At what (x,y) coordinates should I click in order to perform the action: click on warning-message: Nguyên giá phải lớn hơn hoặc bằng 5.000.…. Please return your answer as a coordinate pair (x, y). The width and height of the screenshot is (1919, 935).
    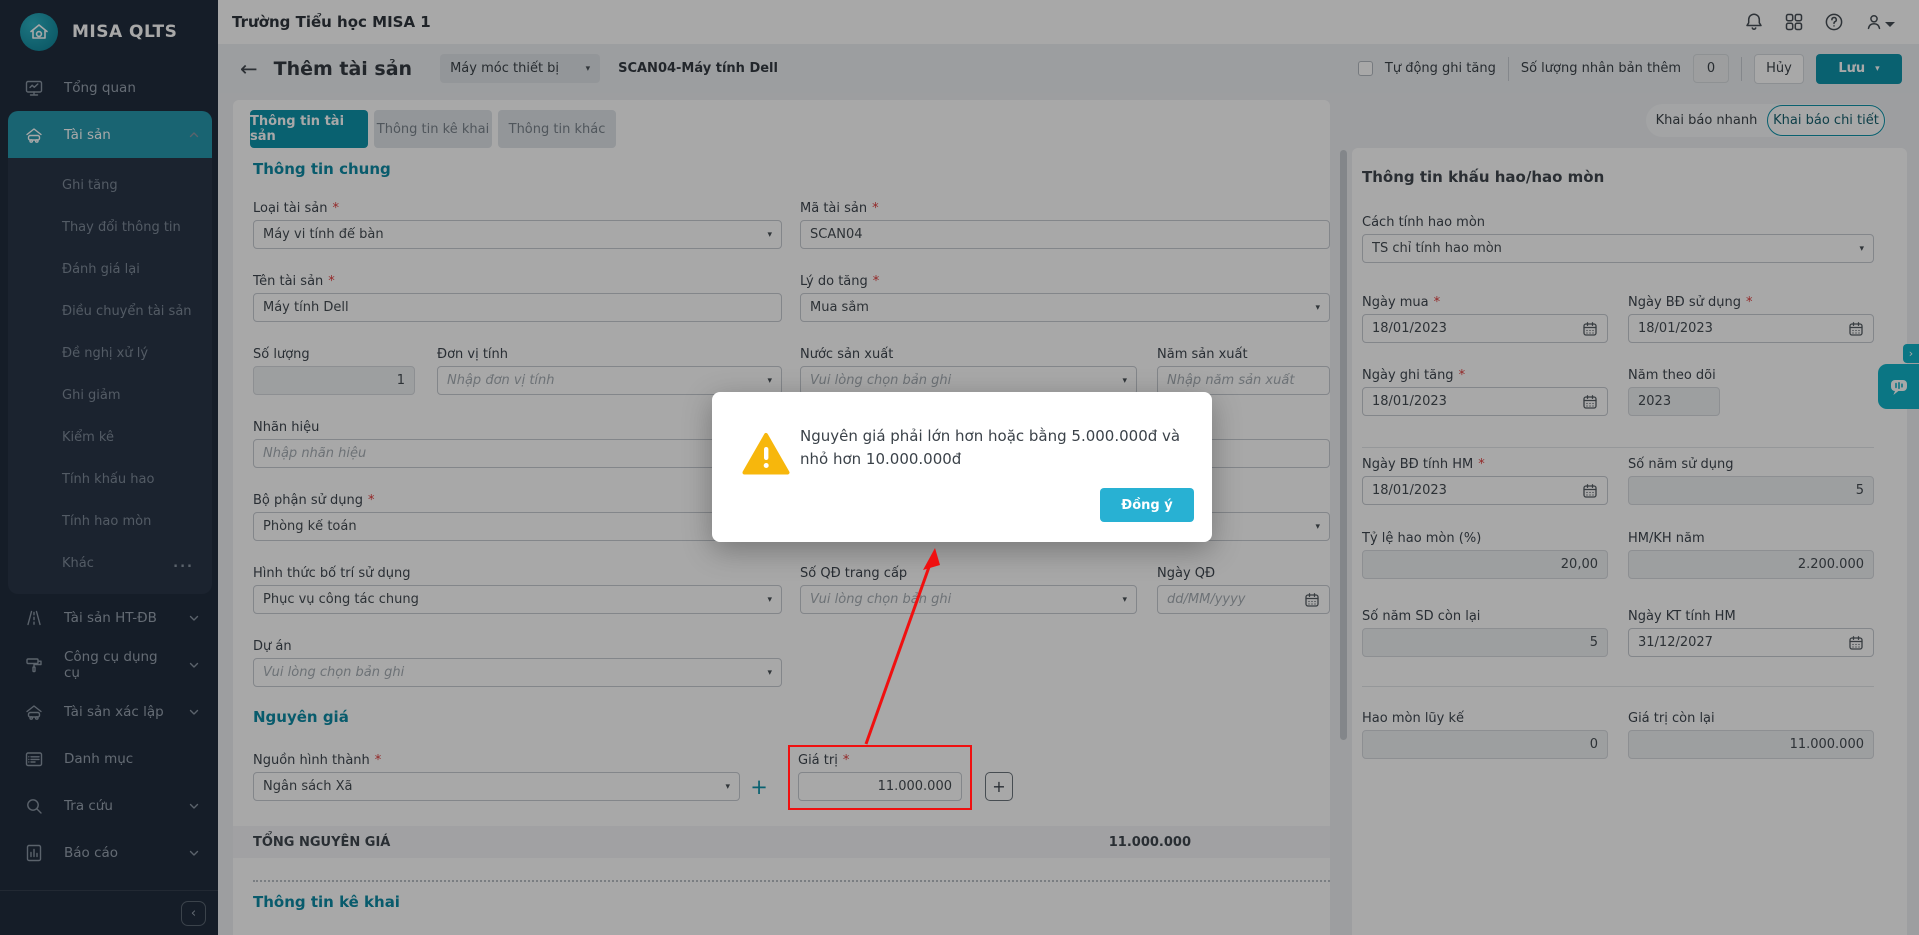
    Looking at the image, I should click on (990, 447).